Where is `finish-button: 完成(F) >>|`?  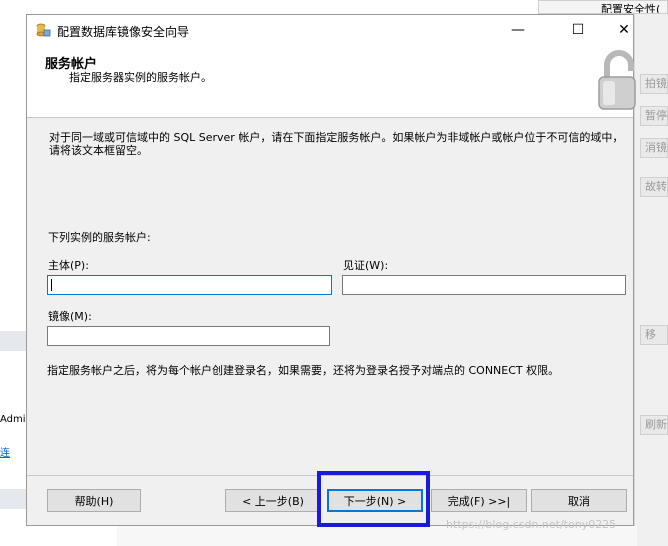 finish-button: 完成(F) >>| is located at coordinates (479, 500).